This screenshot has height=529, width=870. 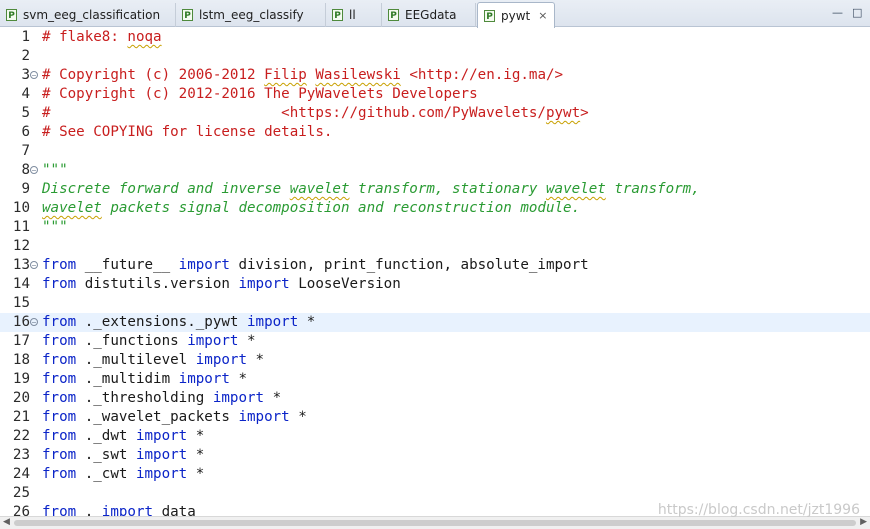 What do you see at coordinates (435, 379) in the screenshot?
I see `code-line: 19 from ._multidim import *` at bounding box center [435, 379].